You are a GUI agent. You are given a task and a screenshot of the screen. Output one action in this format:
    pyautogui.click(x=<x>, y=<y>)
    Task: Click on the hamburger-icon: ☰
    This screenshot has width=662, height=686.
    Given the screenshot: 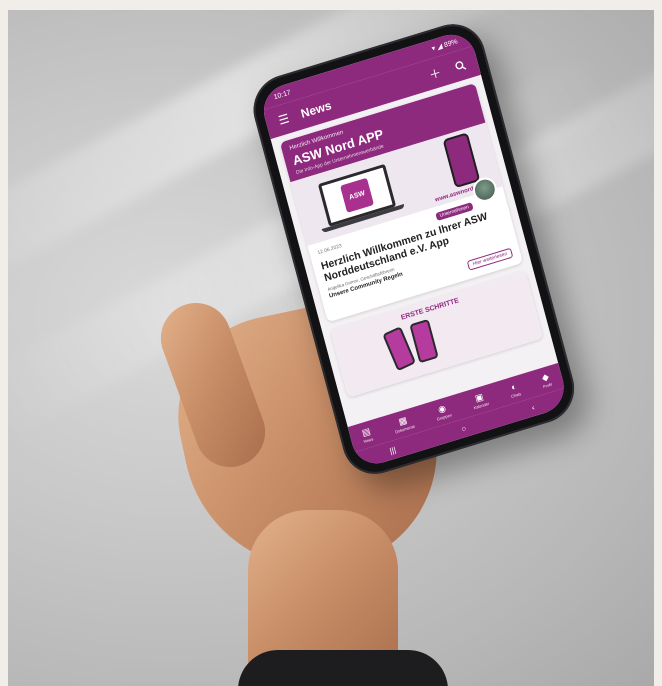 What is the action you would take?
    pyautogui.click(x=283, y=119)
    